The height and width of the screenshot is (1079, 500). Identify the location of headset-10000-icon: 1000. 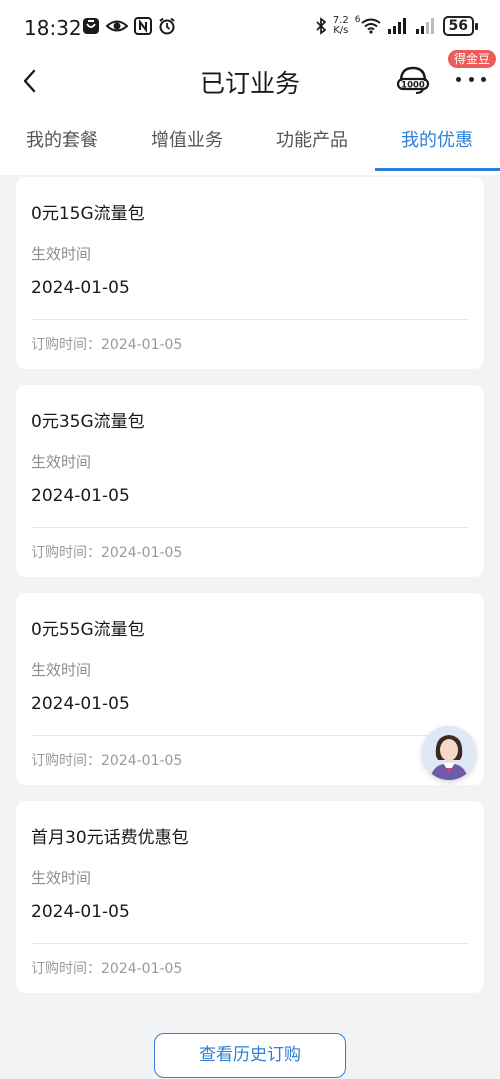
(413, 81).